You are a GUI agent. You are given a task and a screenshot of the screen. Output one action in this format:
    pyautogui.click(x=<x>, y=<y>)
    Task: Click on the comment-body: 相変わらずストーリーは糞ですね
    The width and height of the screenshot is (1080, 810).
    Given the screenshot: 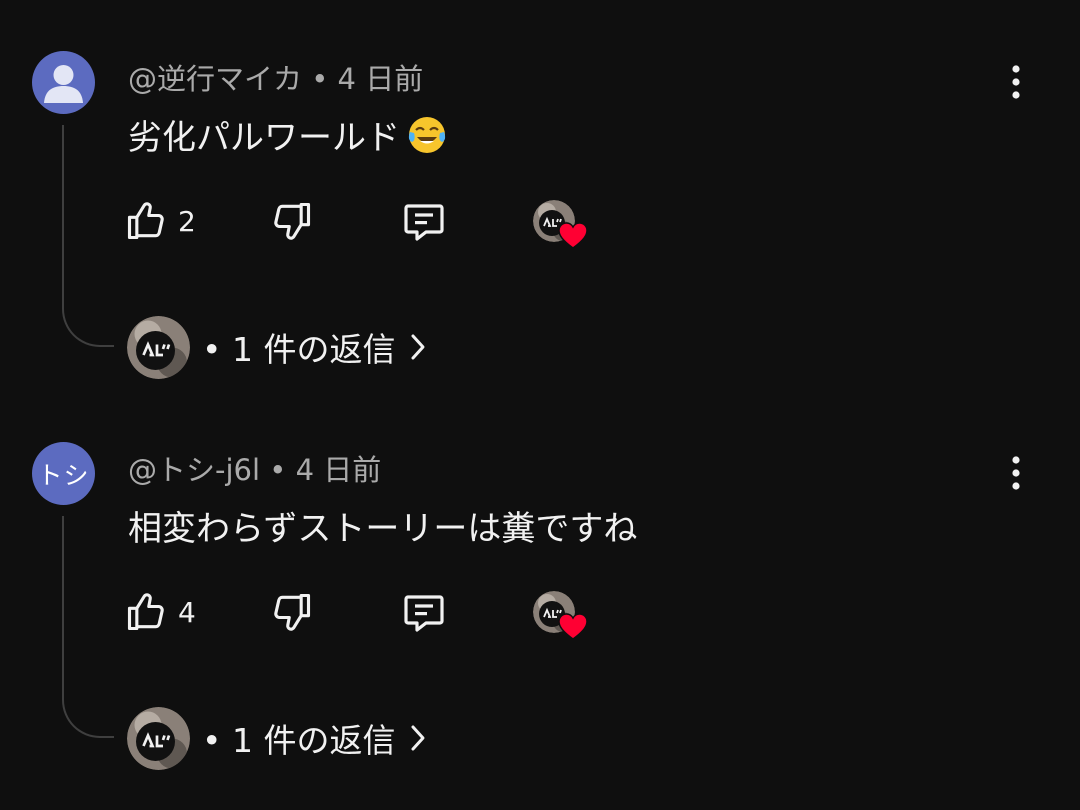 What is the action you would take?
    pyautogui.click(x=382, y=525)
    